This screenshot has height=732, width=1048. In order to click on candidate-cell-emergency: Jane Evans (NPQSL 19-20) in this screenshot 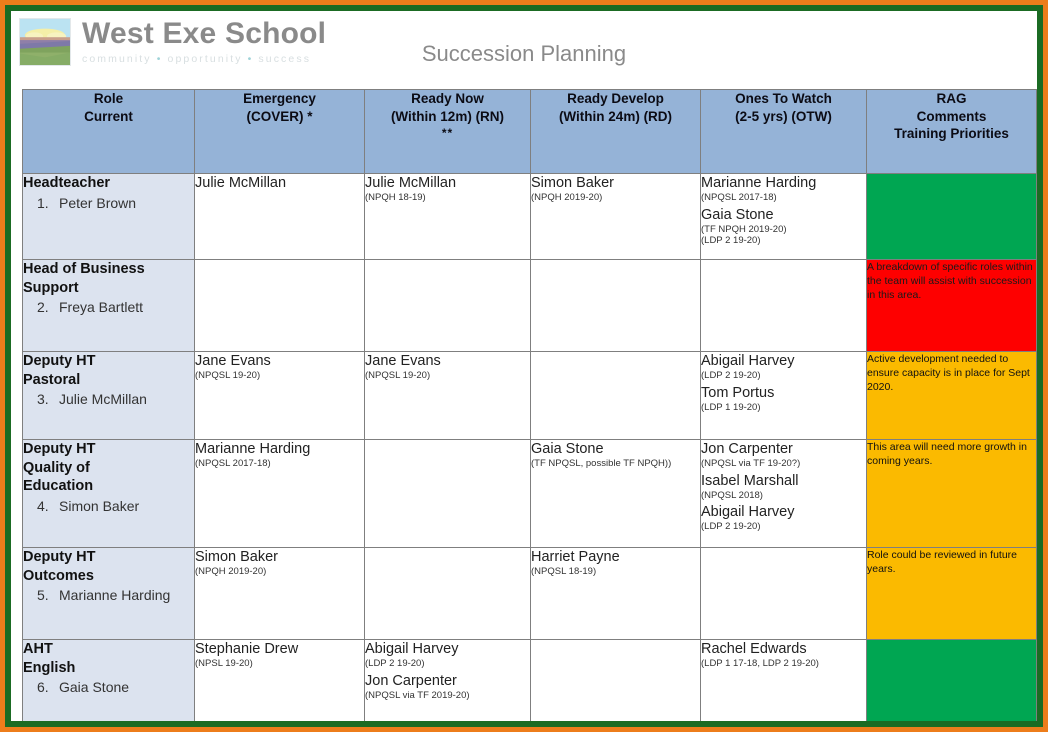, I will do `click(279, 395)`.